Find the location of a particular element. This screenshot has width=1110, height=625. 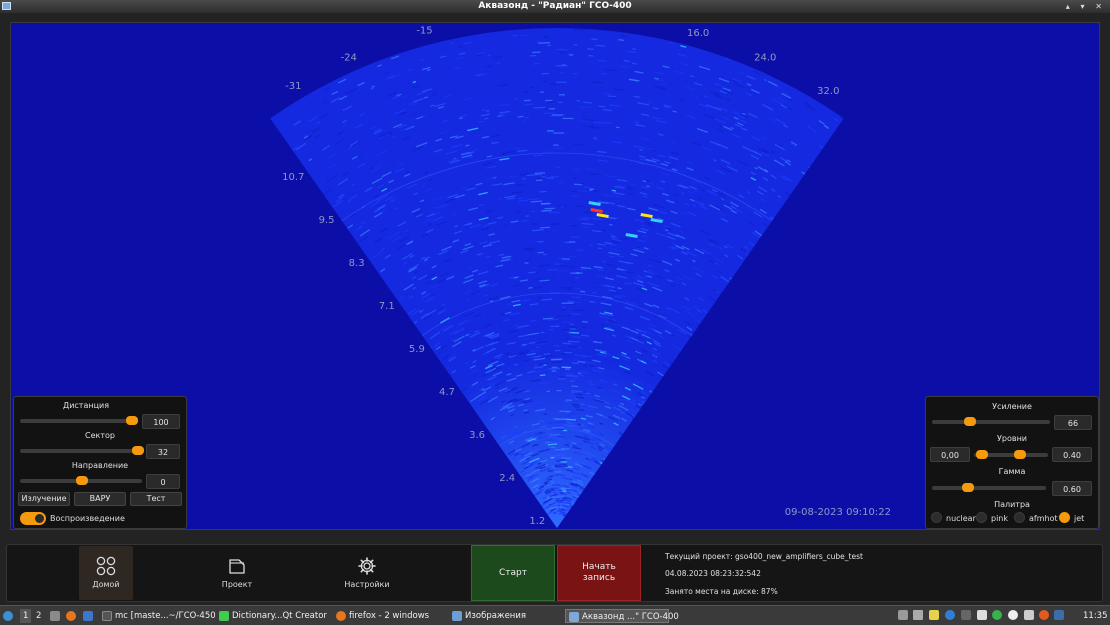

datetime-text: 04.08.2023 08:23:32:542 is located at coordinates (713, 573).